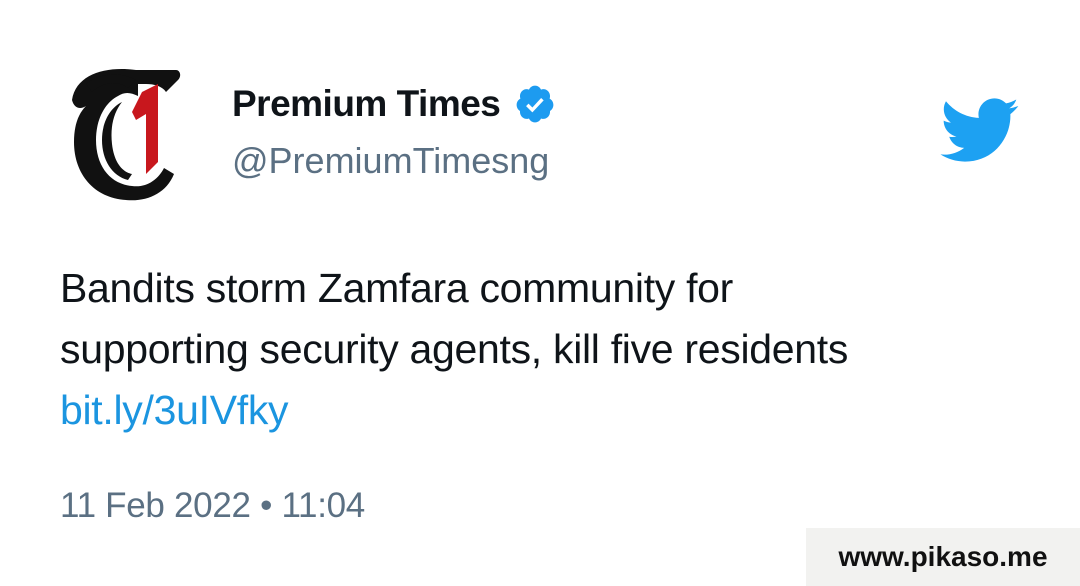 Image resolution: width=1080 pixels, height=586 pixels. What do you see at coordinates (125, 132) in the screenshot?
I see `premium-times-logo-icon` at bounding box center [125, 132].